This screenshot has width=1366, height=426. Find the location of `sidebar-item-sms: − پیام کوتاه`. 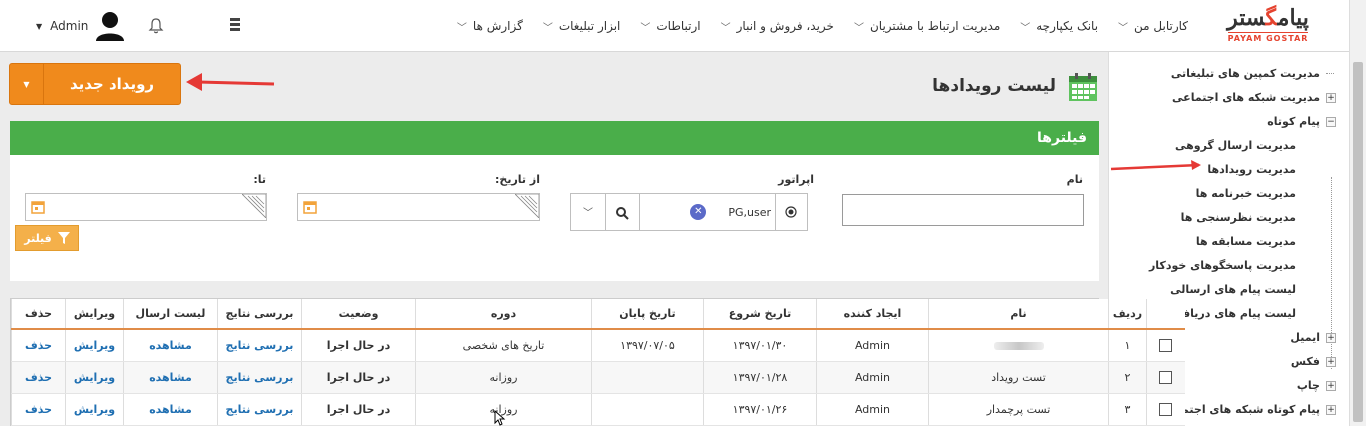

sidebar-item-sms: − پیام کوتاه is located at coordinates (1228, 122).